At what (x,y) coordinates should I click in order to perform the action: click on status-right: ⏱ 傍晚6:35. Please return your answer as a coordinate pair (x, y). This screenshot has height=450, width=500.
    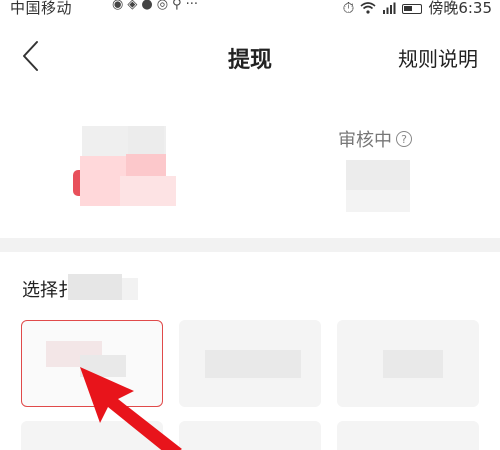
    Looking at the image, I should click on (417, 9).